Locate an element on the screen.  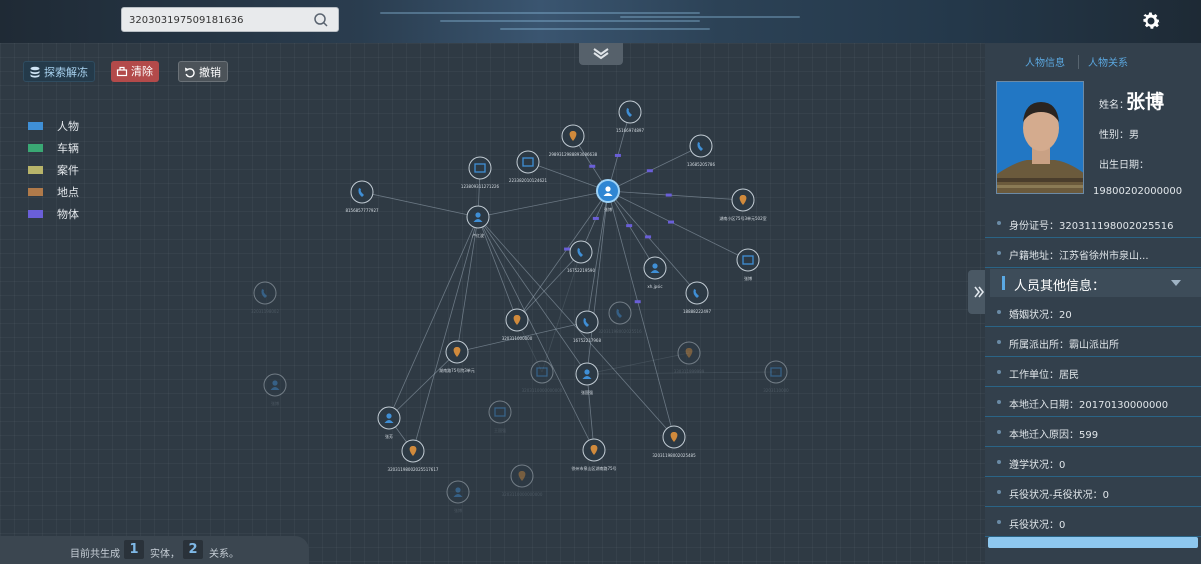
other-info-header: 人员其他信息： is located at coordinates (1095, 283).